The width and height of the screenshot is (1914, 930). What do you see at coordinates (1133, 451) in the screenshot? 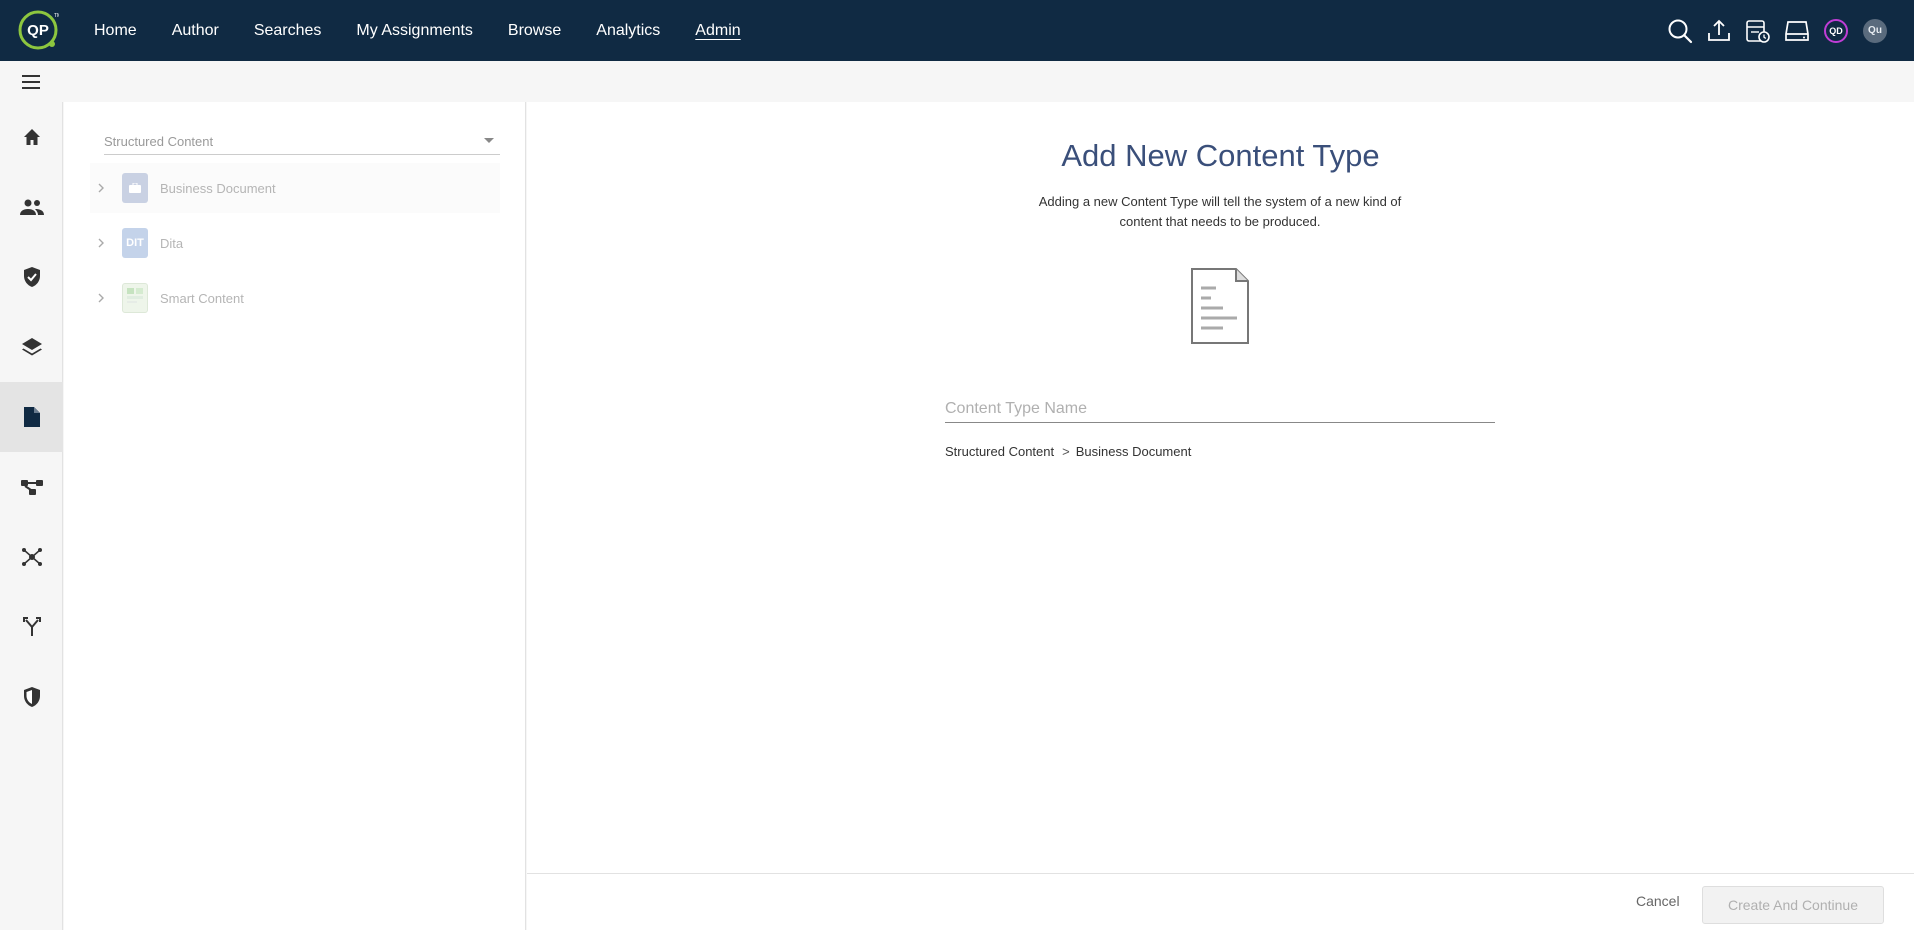
I see `path-leaf: Business Document` at bounding box center [1133, 451].